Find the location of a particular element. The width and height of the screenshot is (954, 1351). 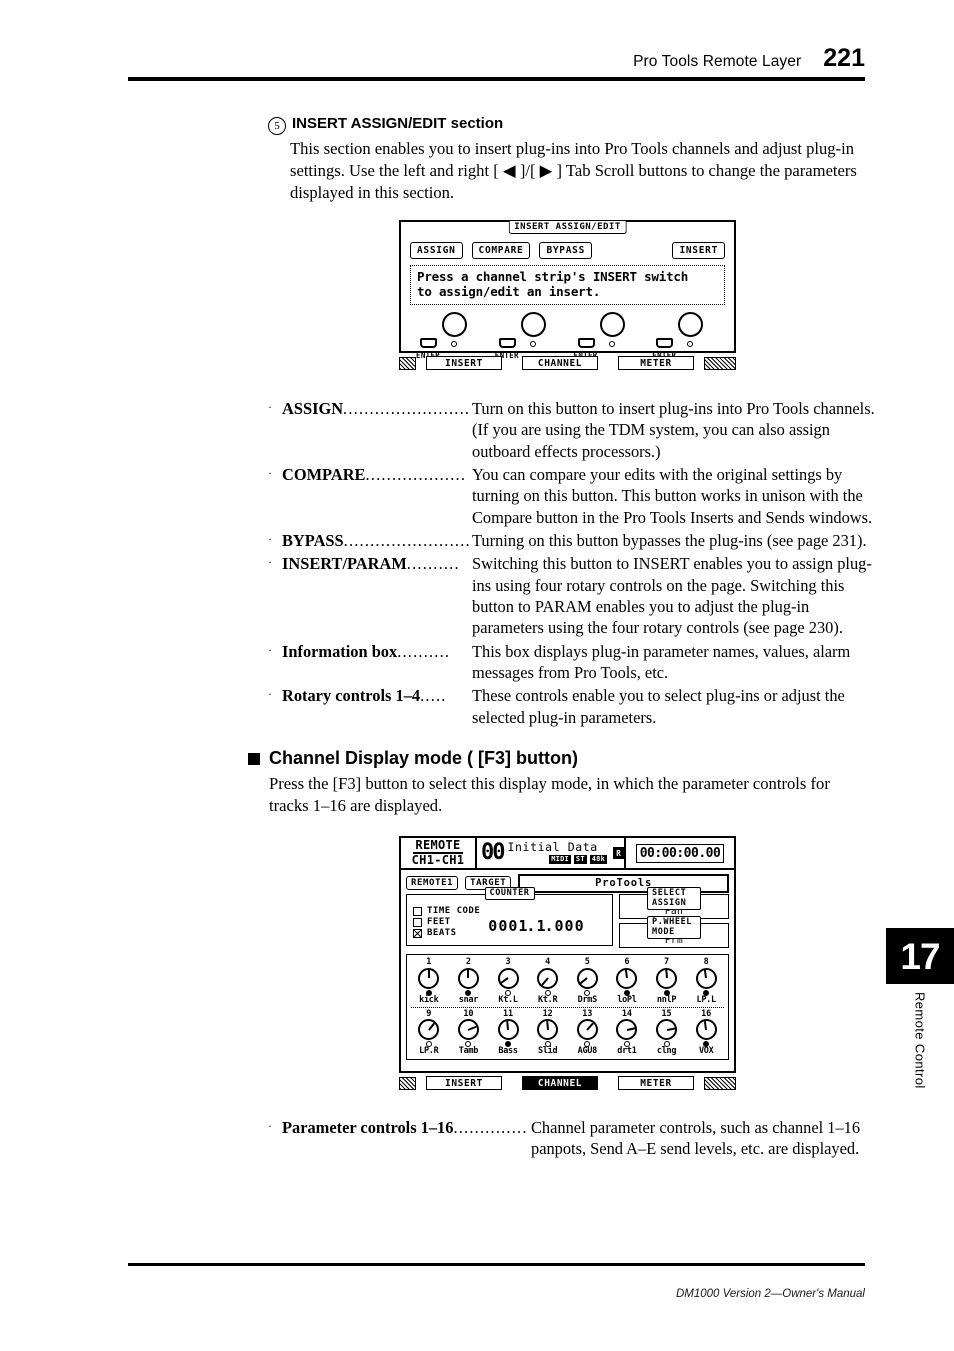

assign-button: ASSIGN is located at coordinates (436, 250).